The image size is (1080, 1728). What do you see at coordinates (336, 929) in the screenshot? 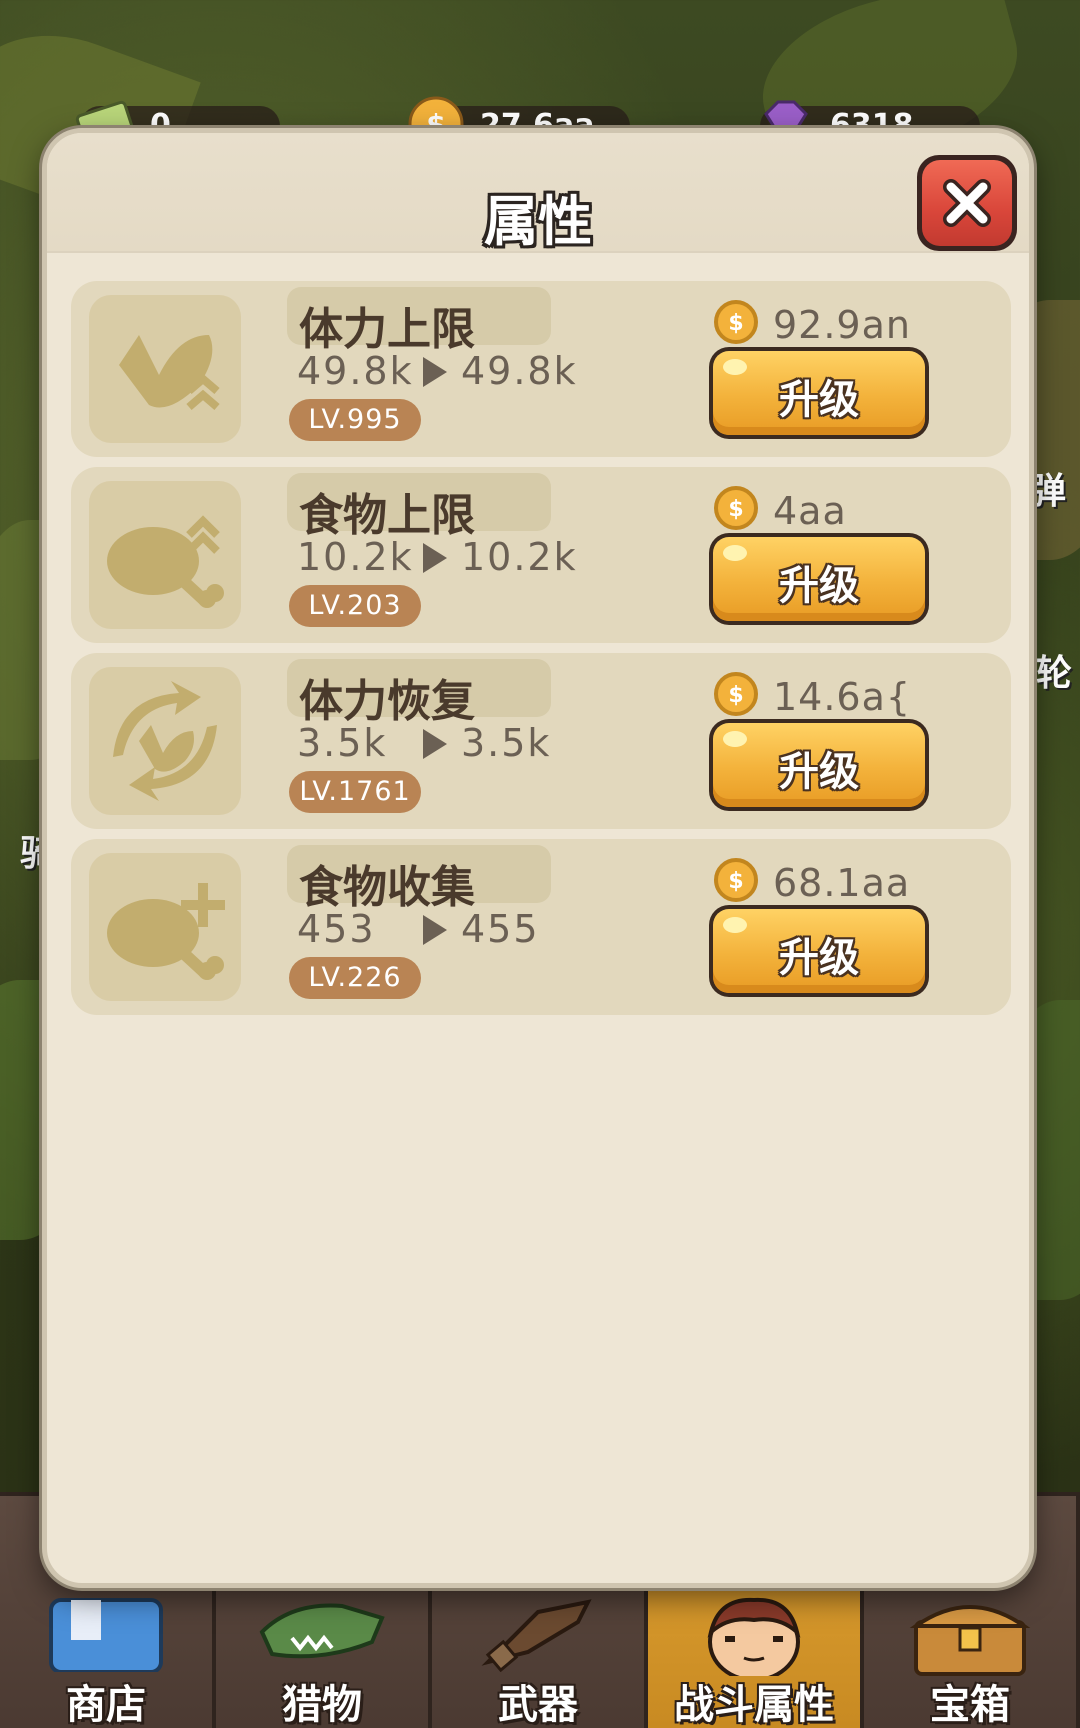
I see `attribute-current-value: 453` at bounding box center [336, 929].